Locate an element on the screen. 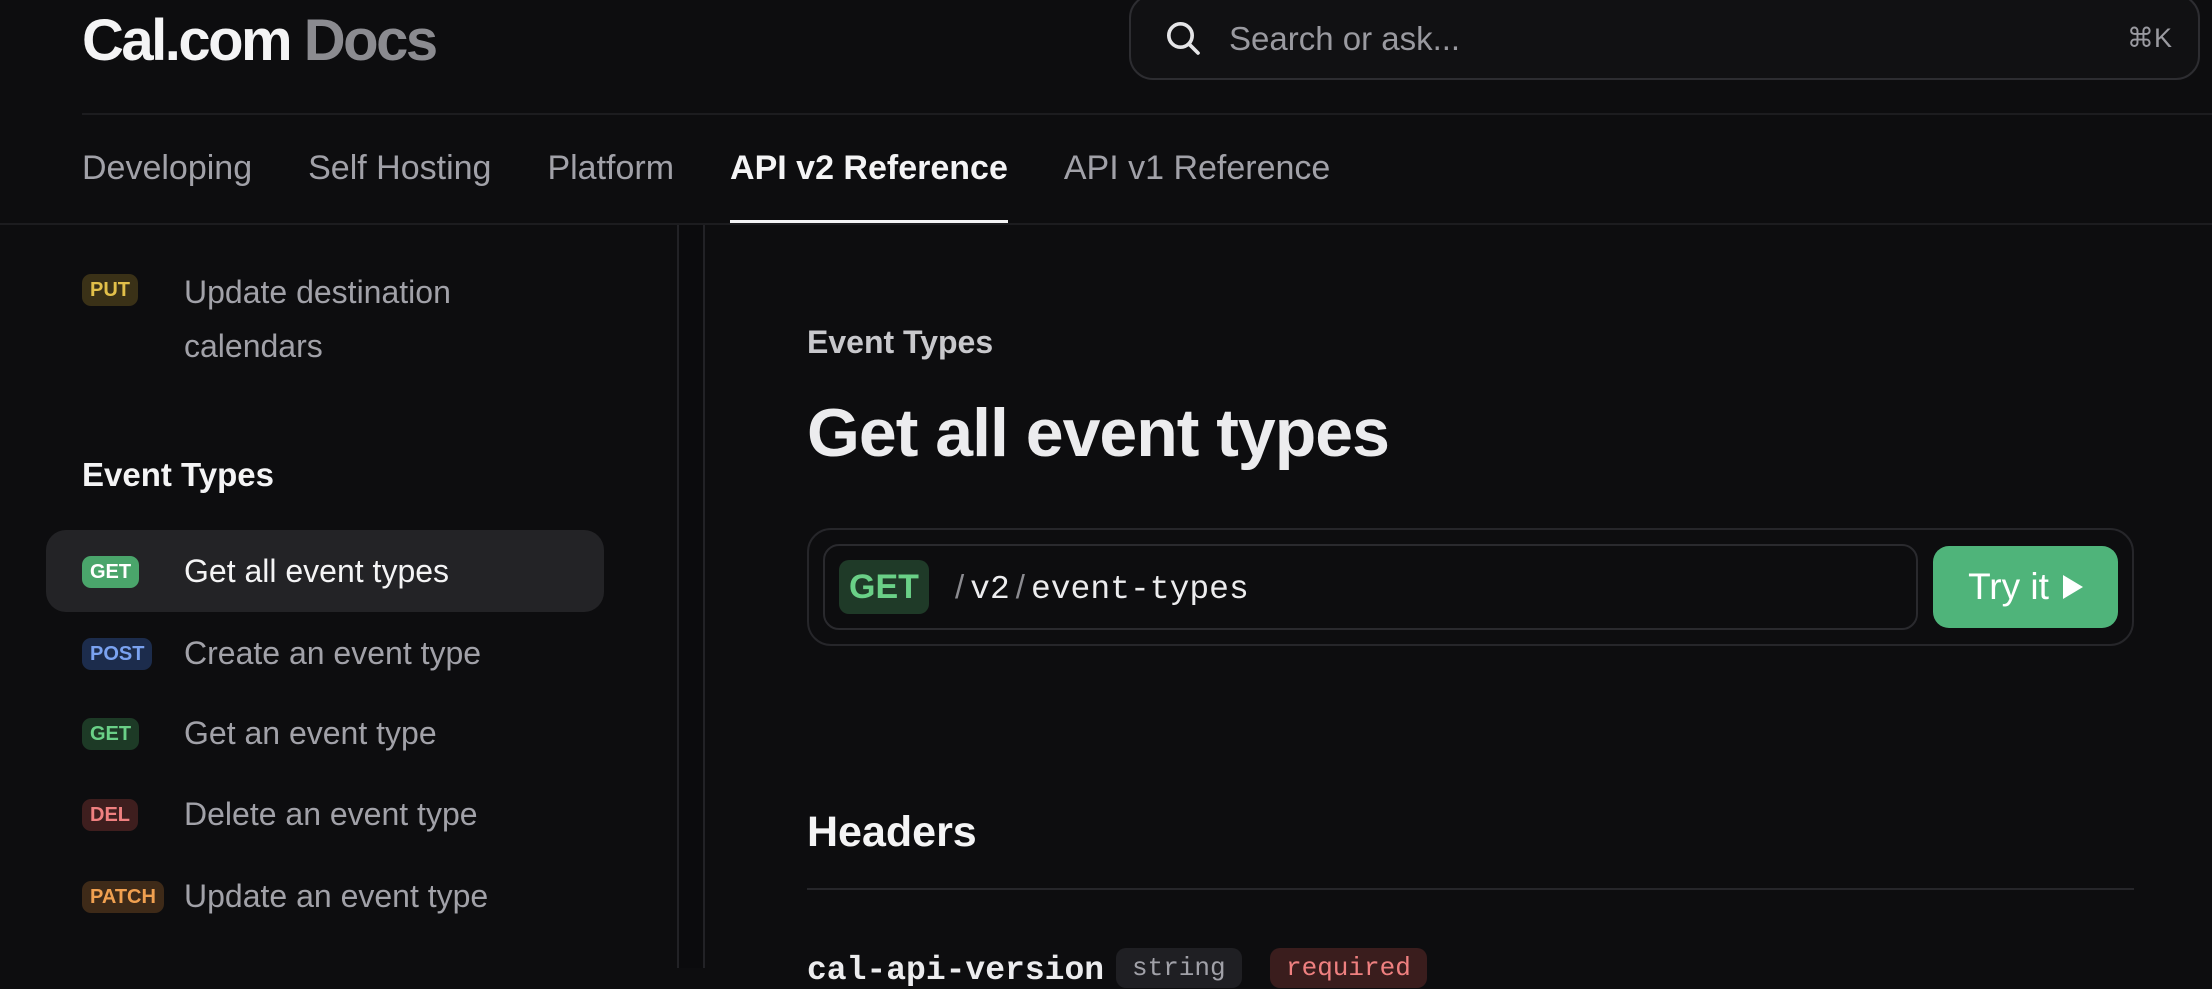 This screenshot has height=989, width=2212. sidebar-item-label: Get all event types is located at coordinates (317, 571).